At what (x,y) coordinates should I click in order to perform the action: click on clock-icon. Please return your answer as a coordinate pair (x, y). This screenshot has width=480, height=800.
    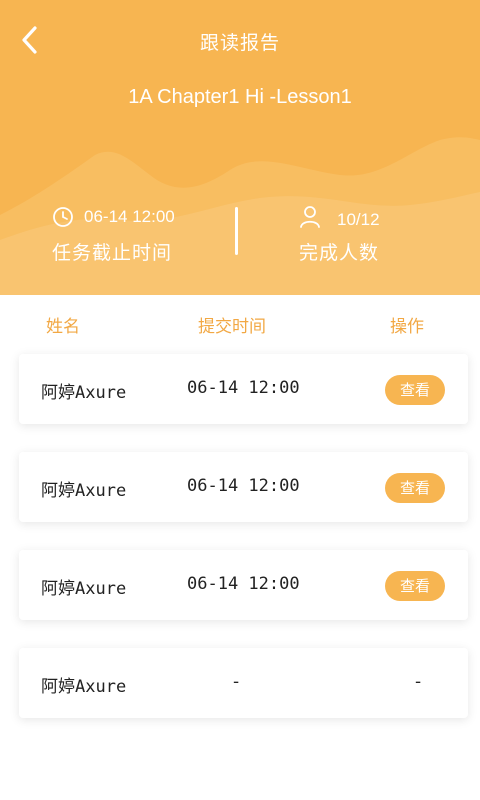
    Looking at the image, I should click on (63, 217).